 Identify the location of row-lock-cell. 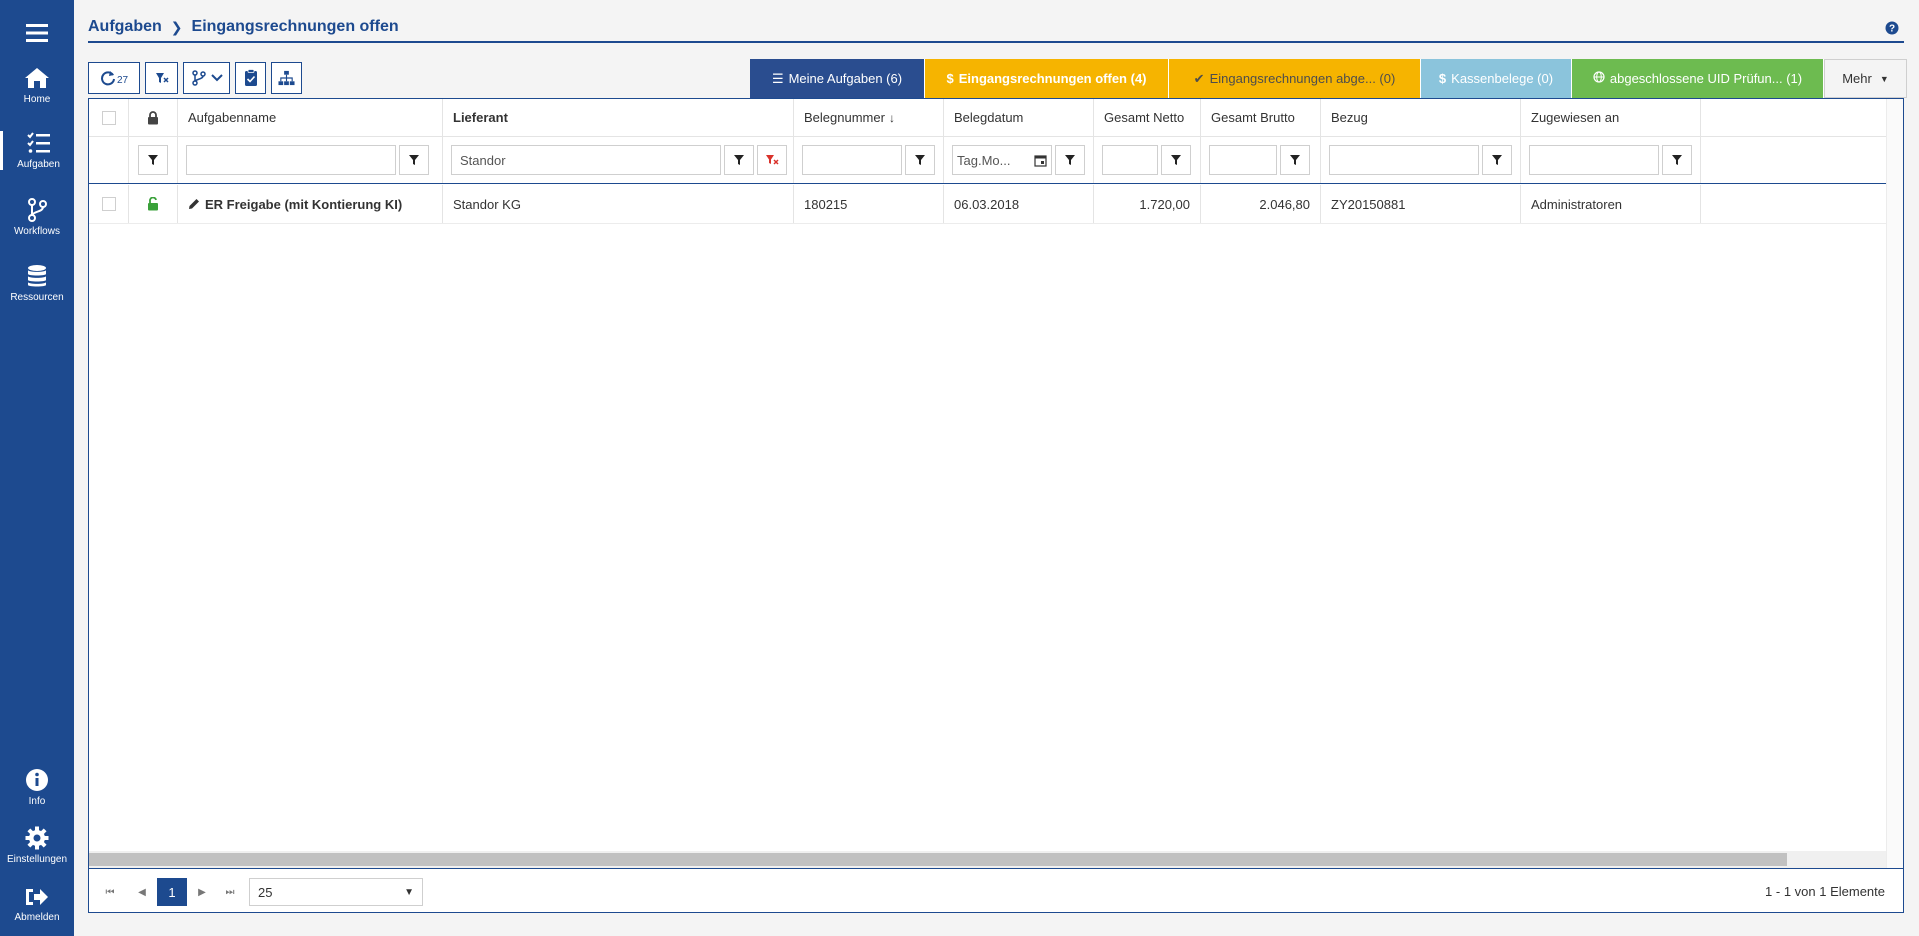
(153, 204).